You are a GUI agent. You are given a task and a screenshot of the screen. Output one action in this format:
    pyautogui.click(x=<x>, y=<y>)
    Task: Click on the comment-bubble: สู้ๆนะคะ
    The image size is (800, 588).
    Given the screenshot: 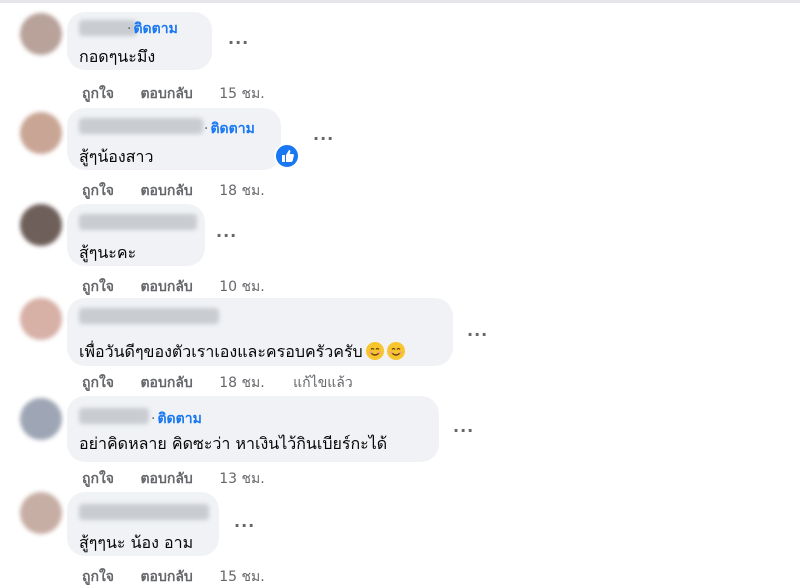 What is the action you would take?
    pyautogui.click(x=136, y=235)
    